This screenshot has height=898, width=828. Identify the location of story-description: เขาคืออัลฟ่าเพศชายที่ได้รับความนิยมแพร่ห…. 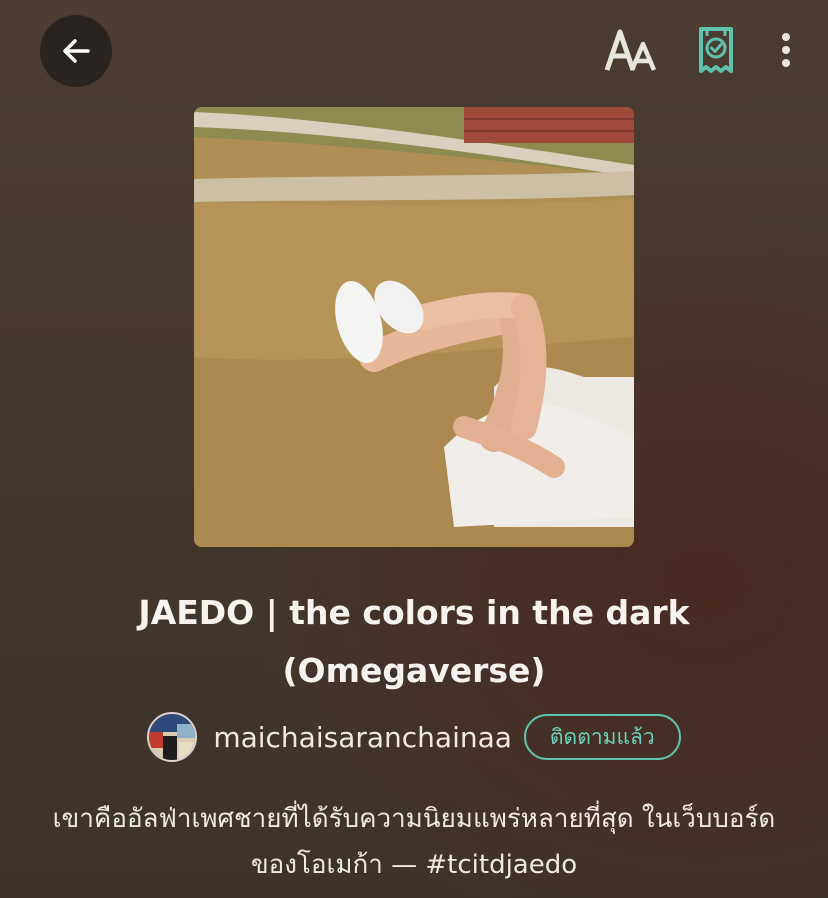
(414, 842).